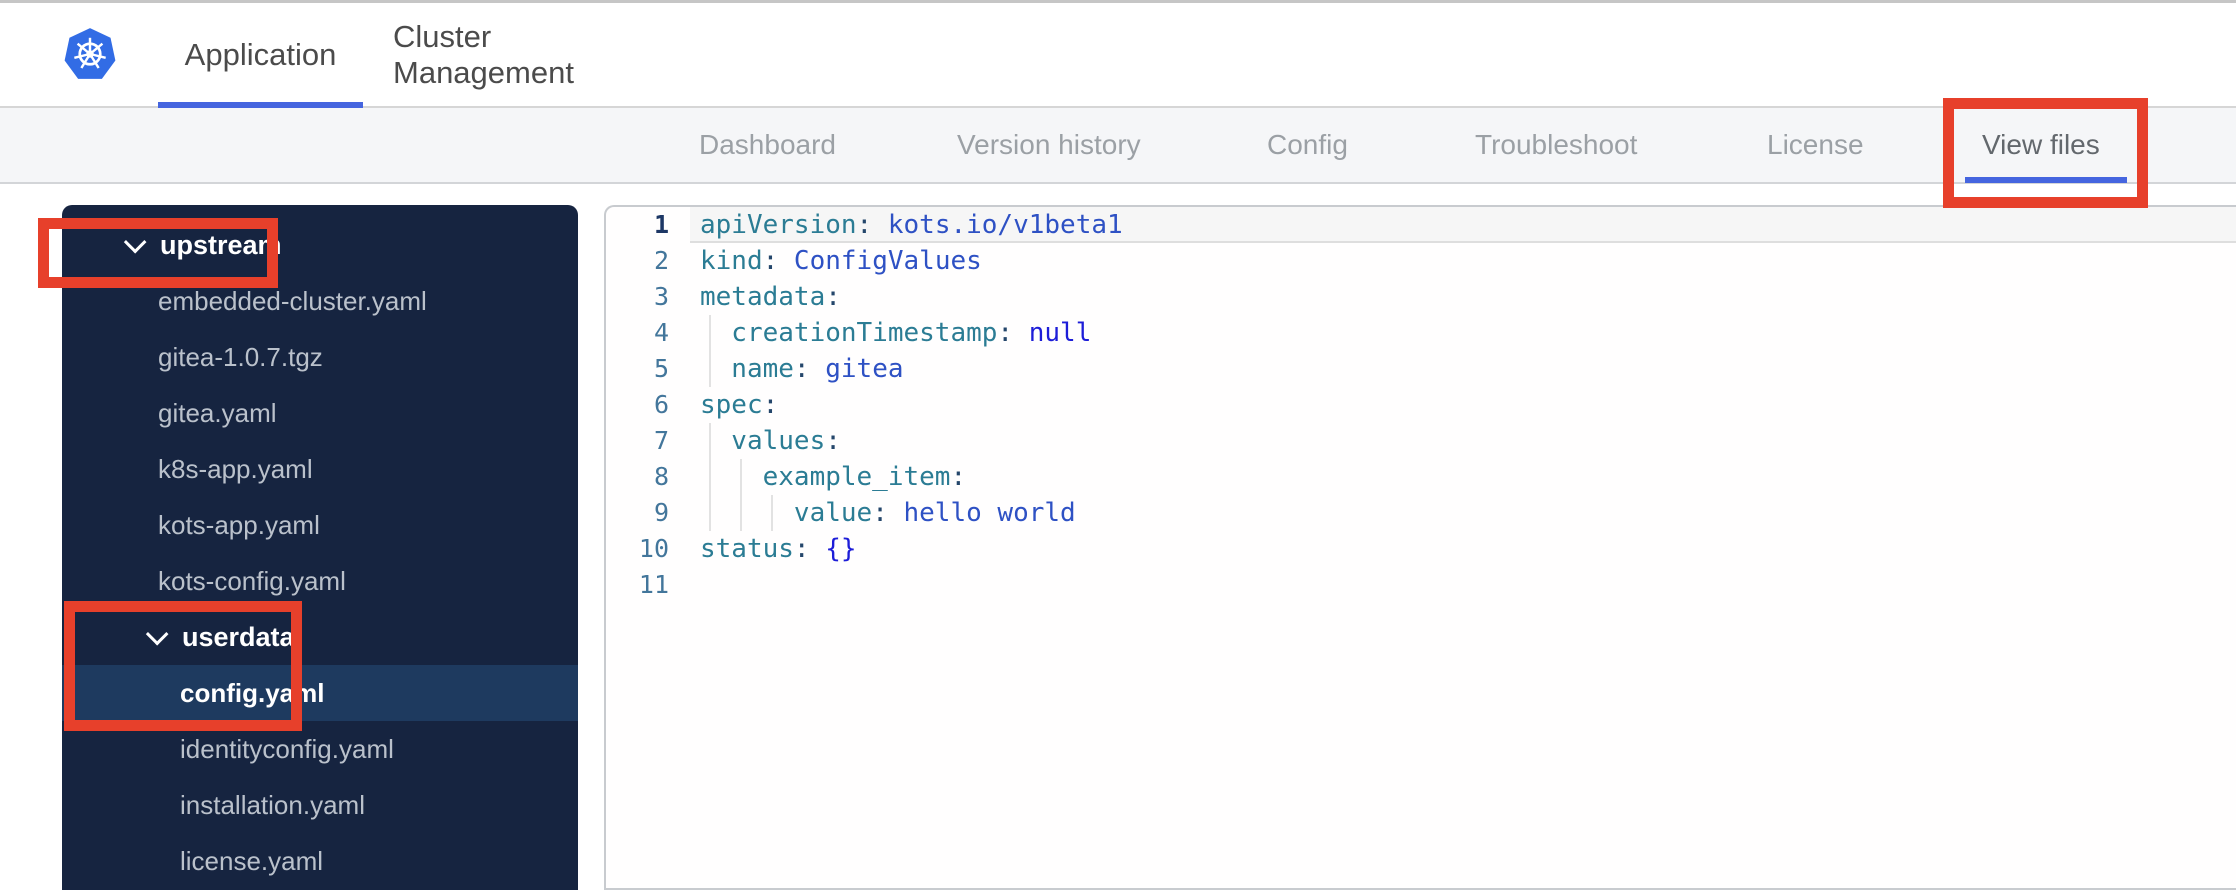  I want to click on code-line-10: 10 status: {}, so click(1421, 549).